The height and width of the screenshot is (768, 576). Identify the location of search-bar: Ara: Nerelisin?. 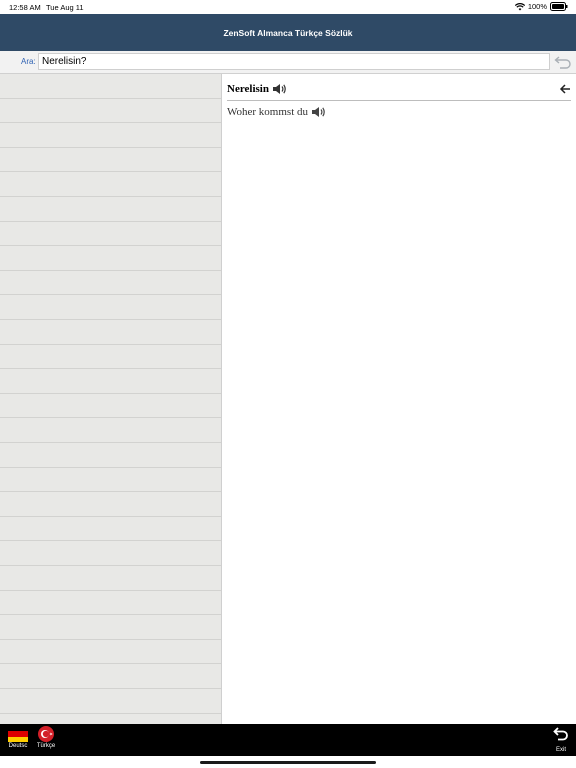
(288, 62).